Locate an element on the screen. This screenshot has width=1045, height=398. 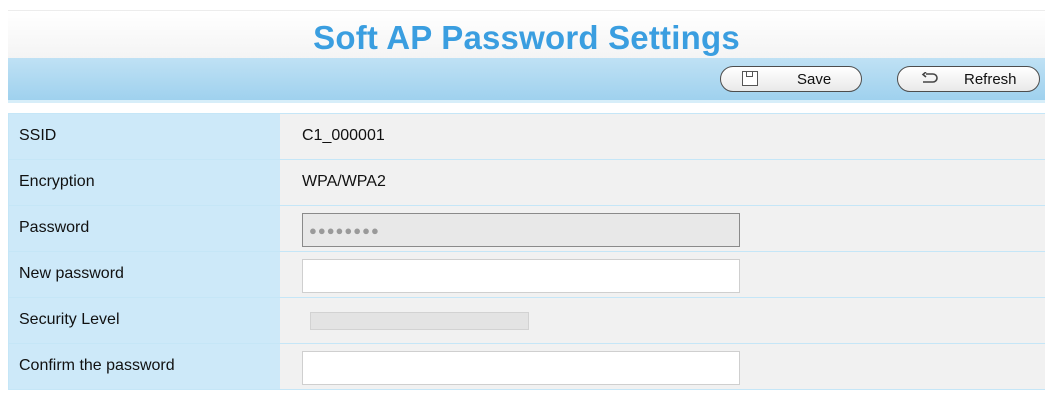
new-password-field is located at coordinates (521, 276).